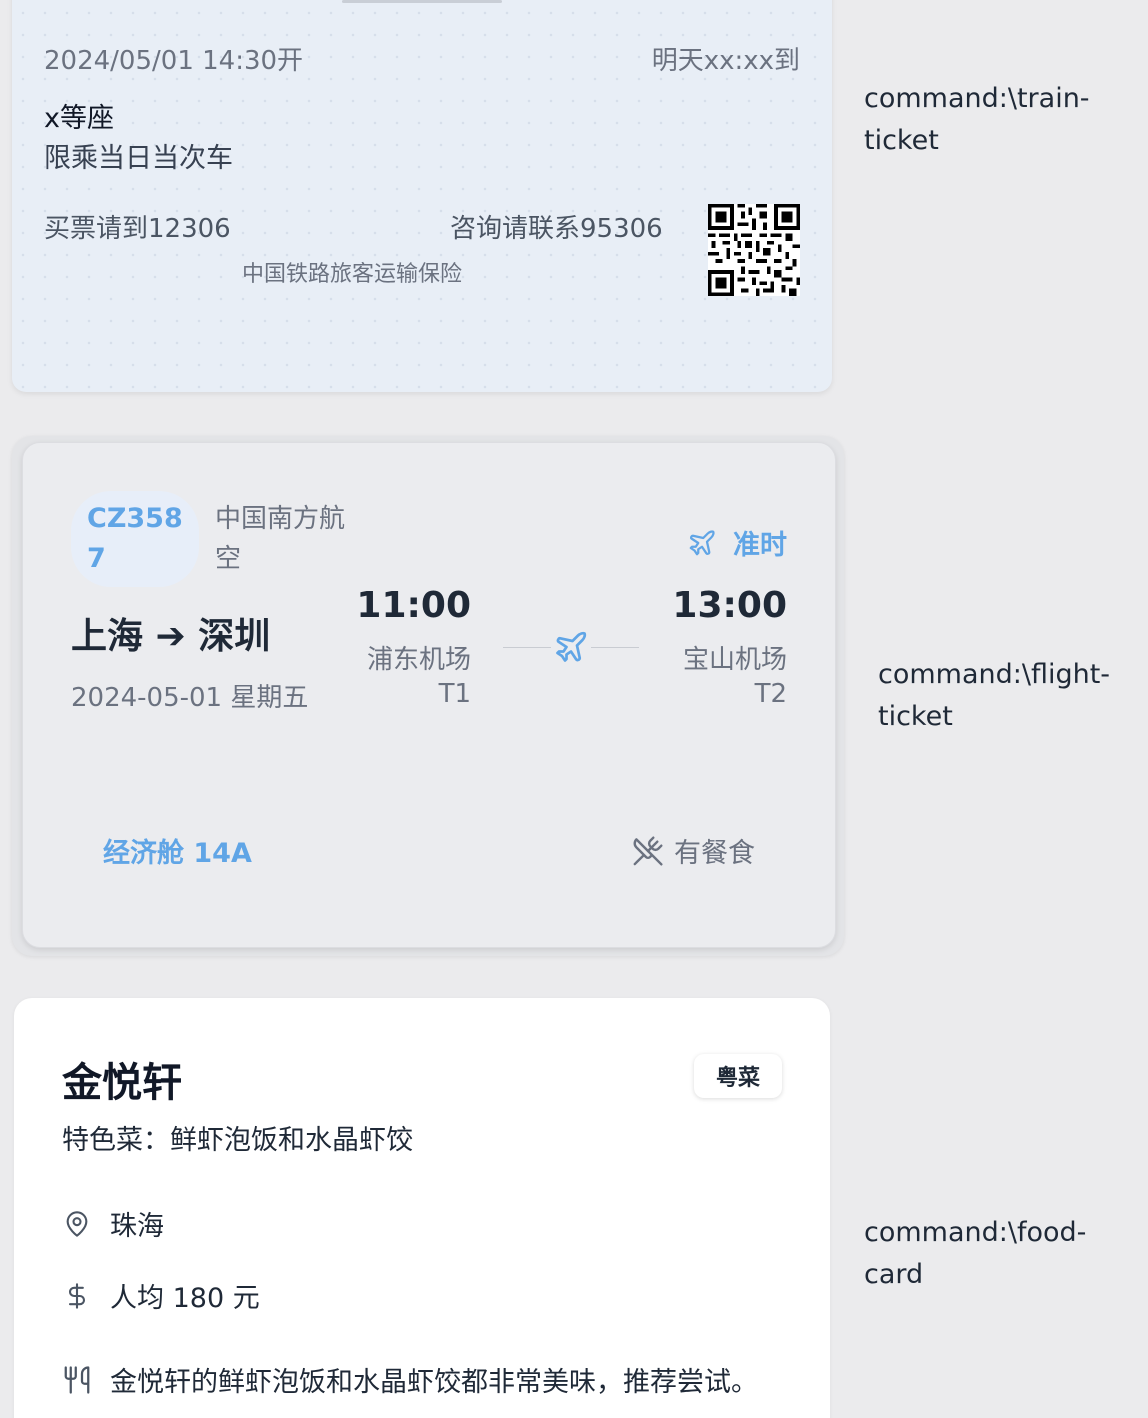  Describe the element at coordinates (137, 229) in the screenshot. I see `purchase-info: 买票请到12306` at that location.